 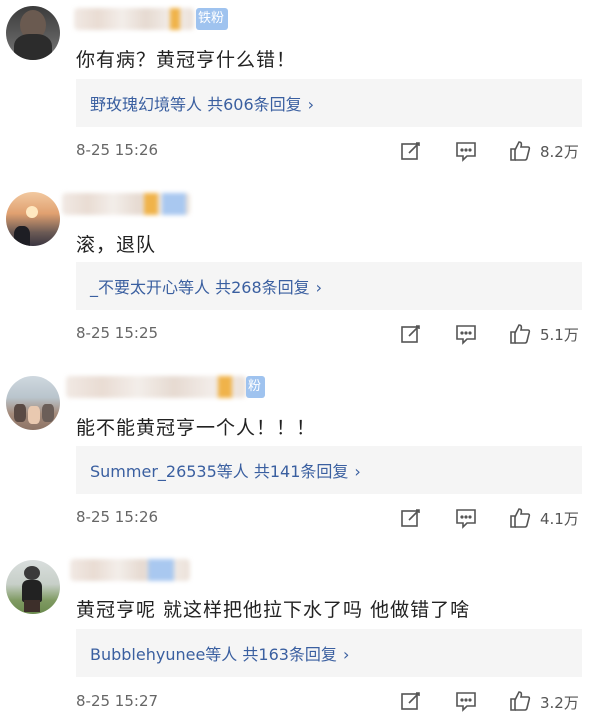 I want to click on reply-summary-link: _不要太开心等人 共268条回复, so click(x=200, y=287).